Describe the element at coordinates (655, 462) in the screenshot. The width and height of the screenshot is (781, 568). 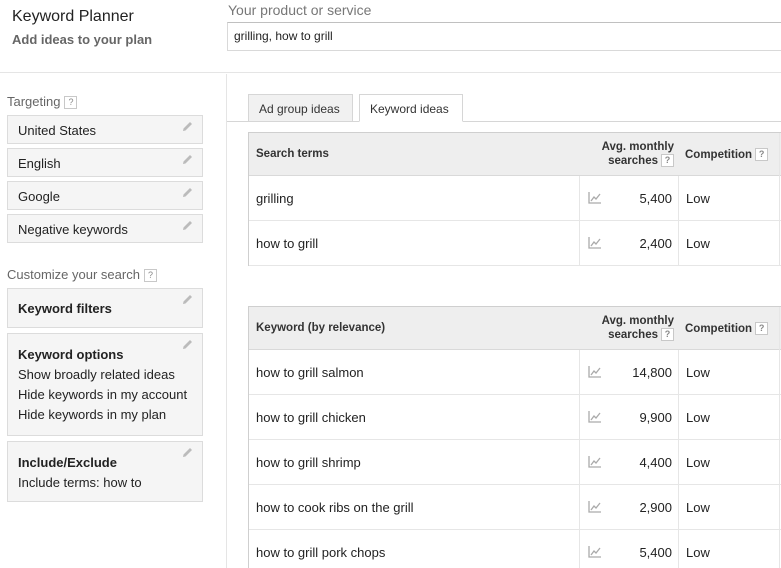
I see `avg-searches-value: 4,400` at that location.